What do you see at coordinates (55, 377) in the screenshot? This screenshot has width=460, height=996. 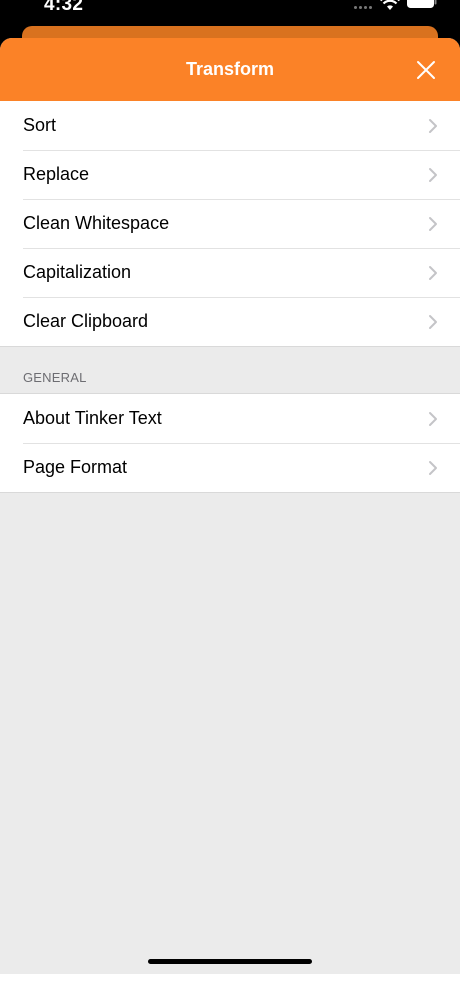 I see `section-header-label: GENERAL` at bounding box center [55, 377].